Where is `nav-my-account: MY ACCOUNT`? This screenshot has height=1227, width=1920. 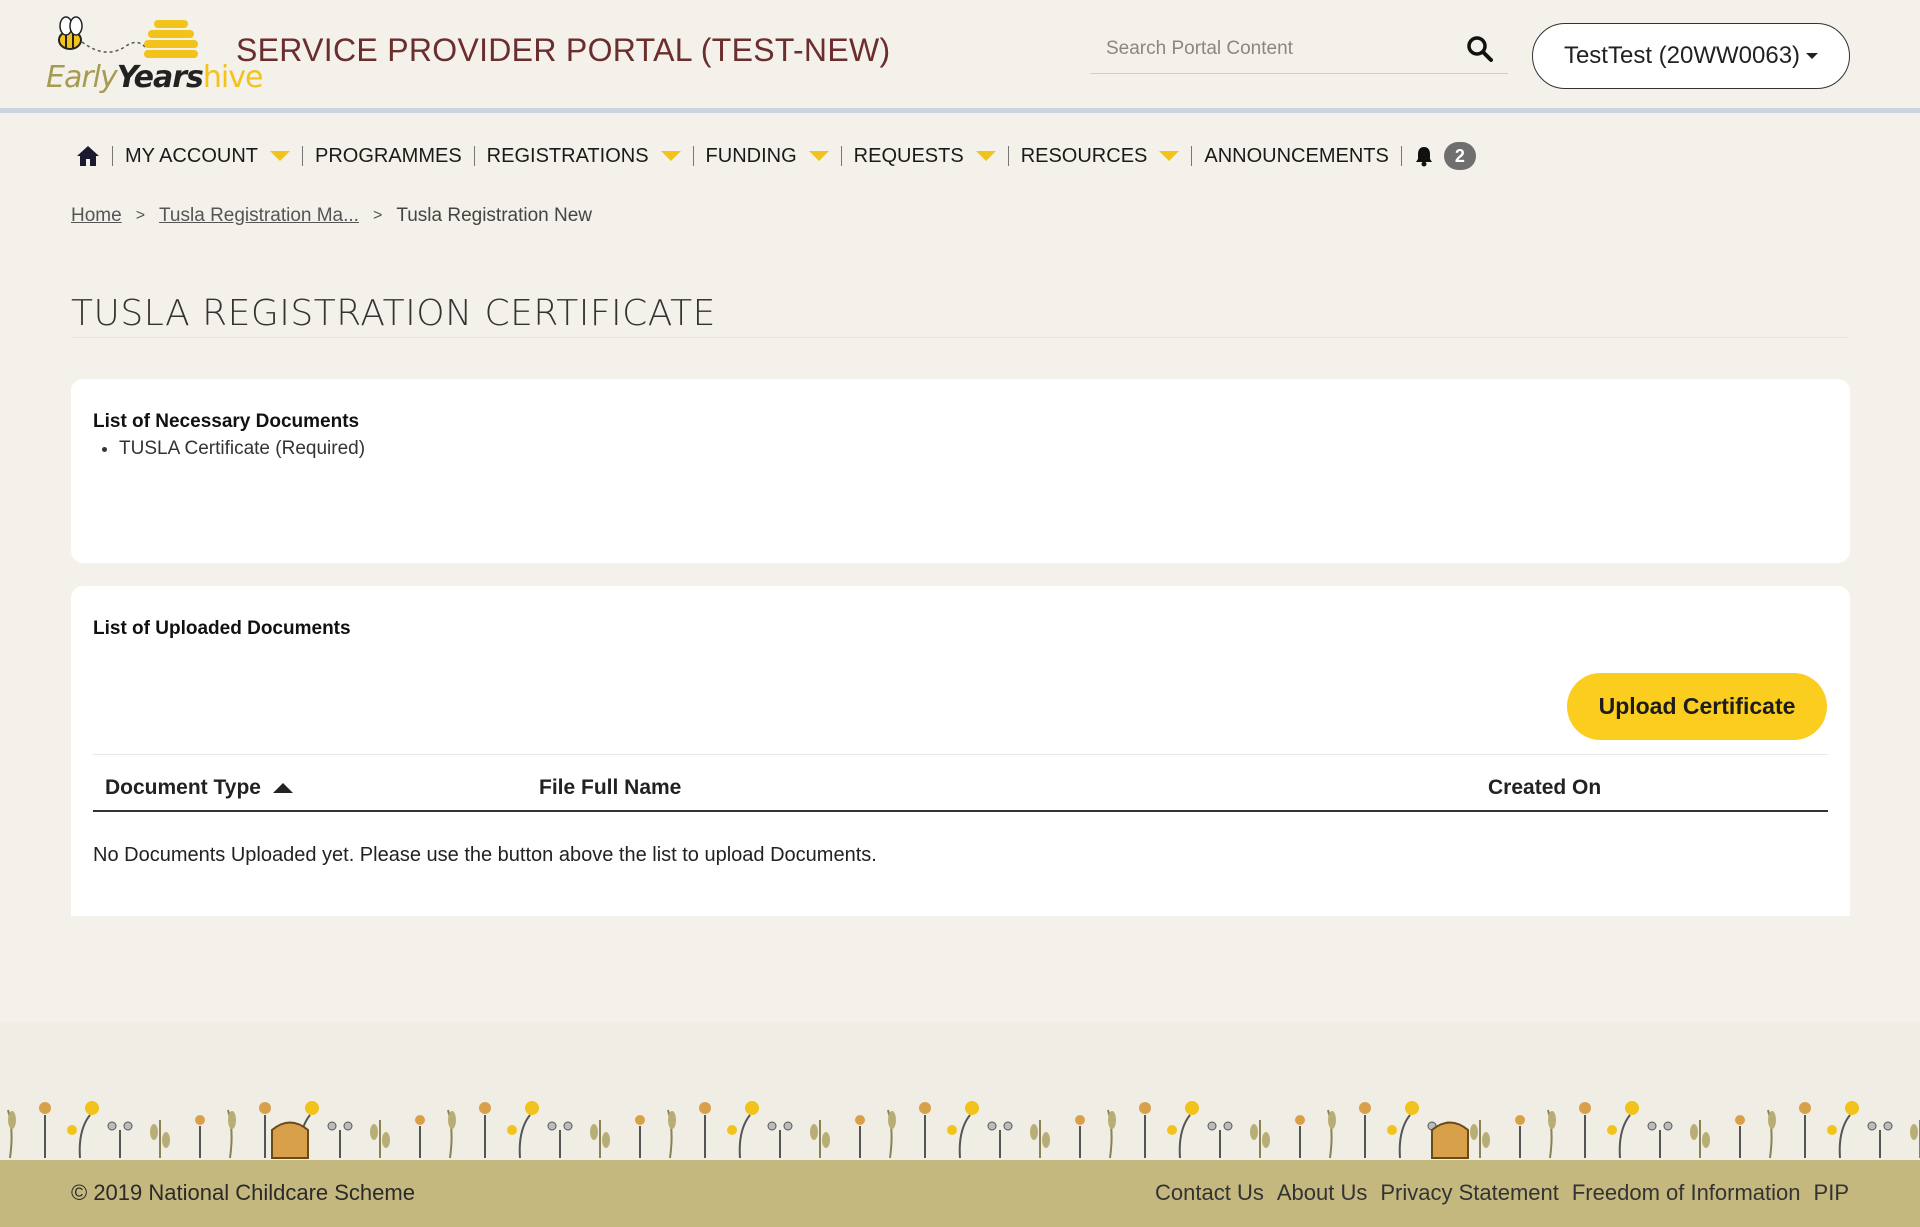
nav-my-account: MY ACCOUNT is located at coordinates (207, 156).